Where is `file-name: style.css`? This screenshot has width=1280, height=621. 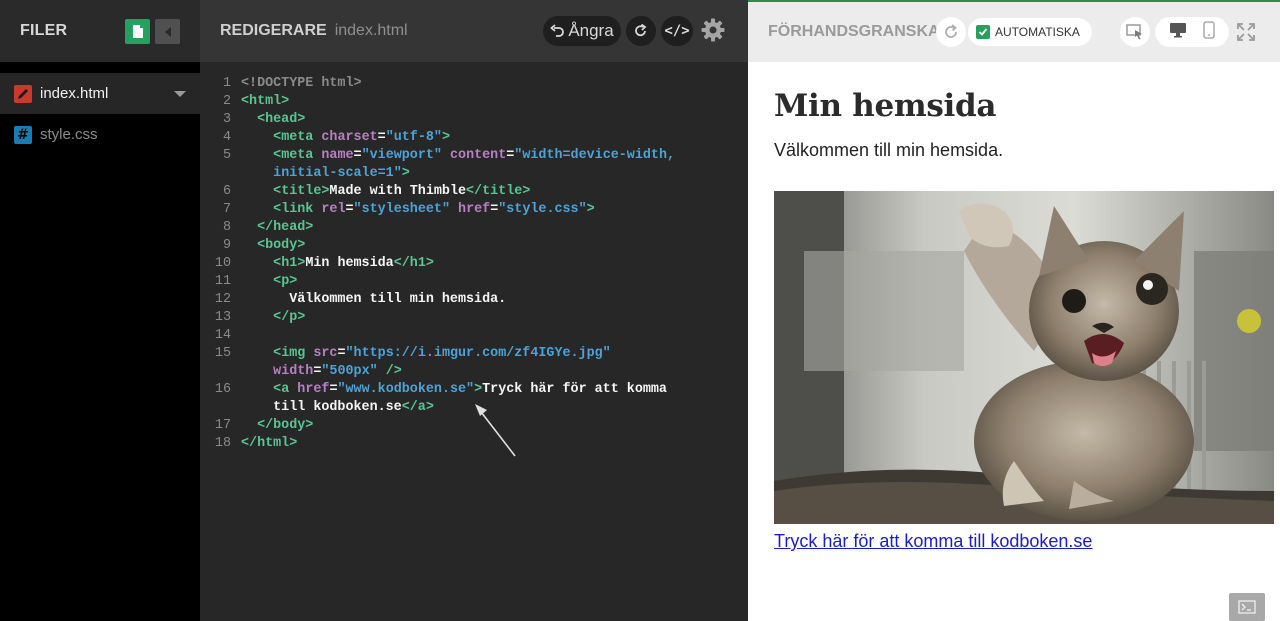
file-name: style.css is located at coordinates (69, 134).